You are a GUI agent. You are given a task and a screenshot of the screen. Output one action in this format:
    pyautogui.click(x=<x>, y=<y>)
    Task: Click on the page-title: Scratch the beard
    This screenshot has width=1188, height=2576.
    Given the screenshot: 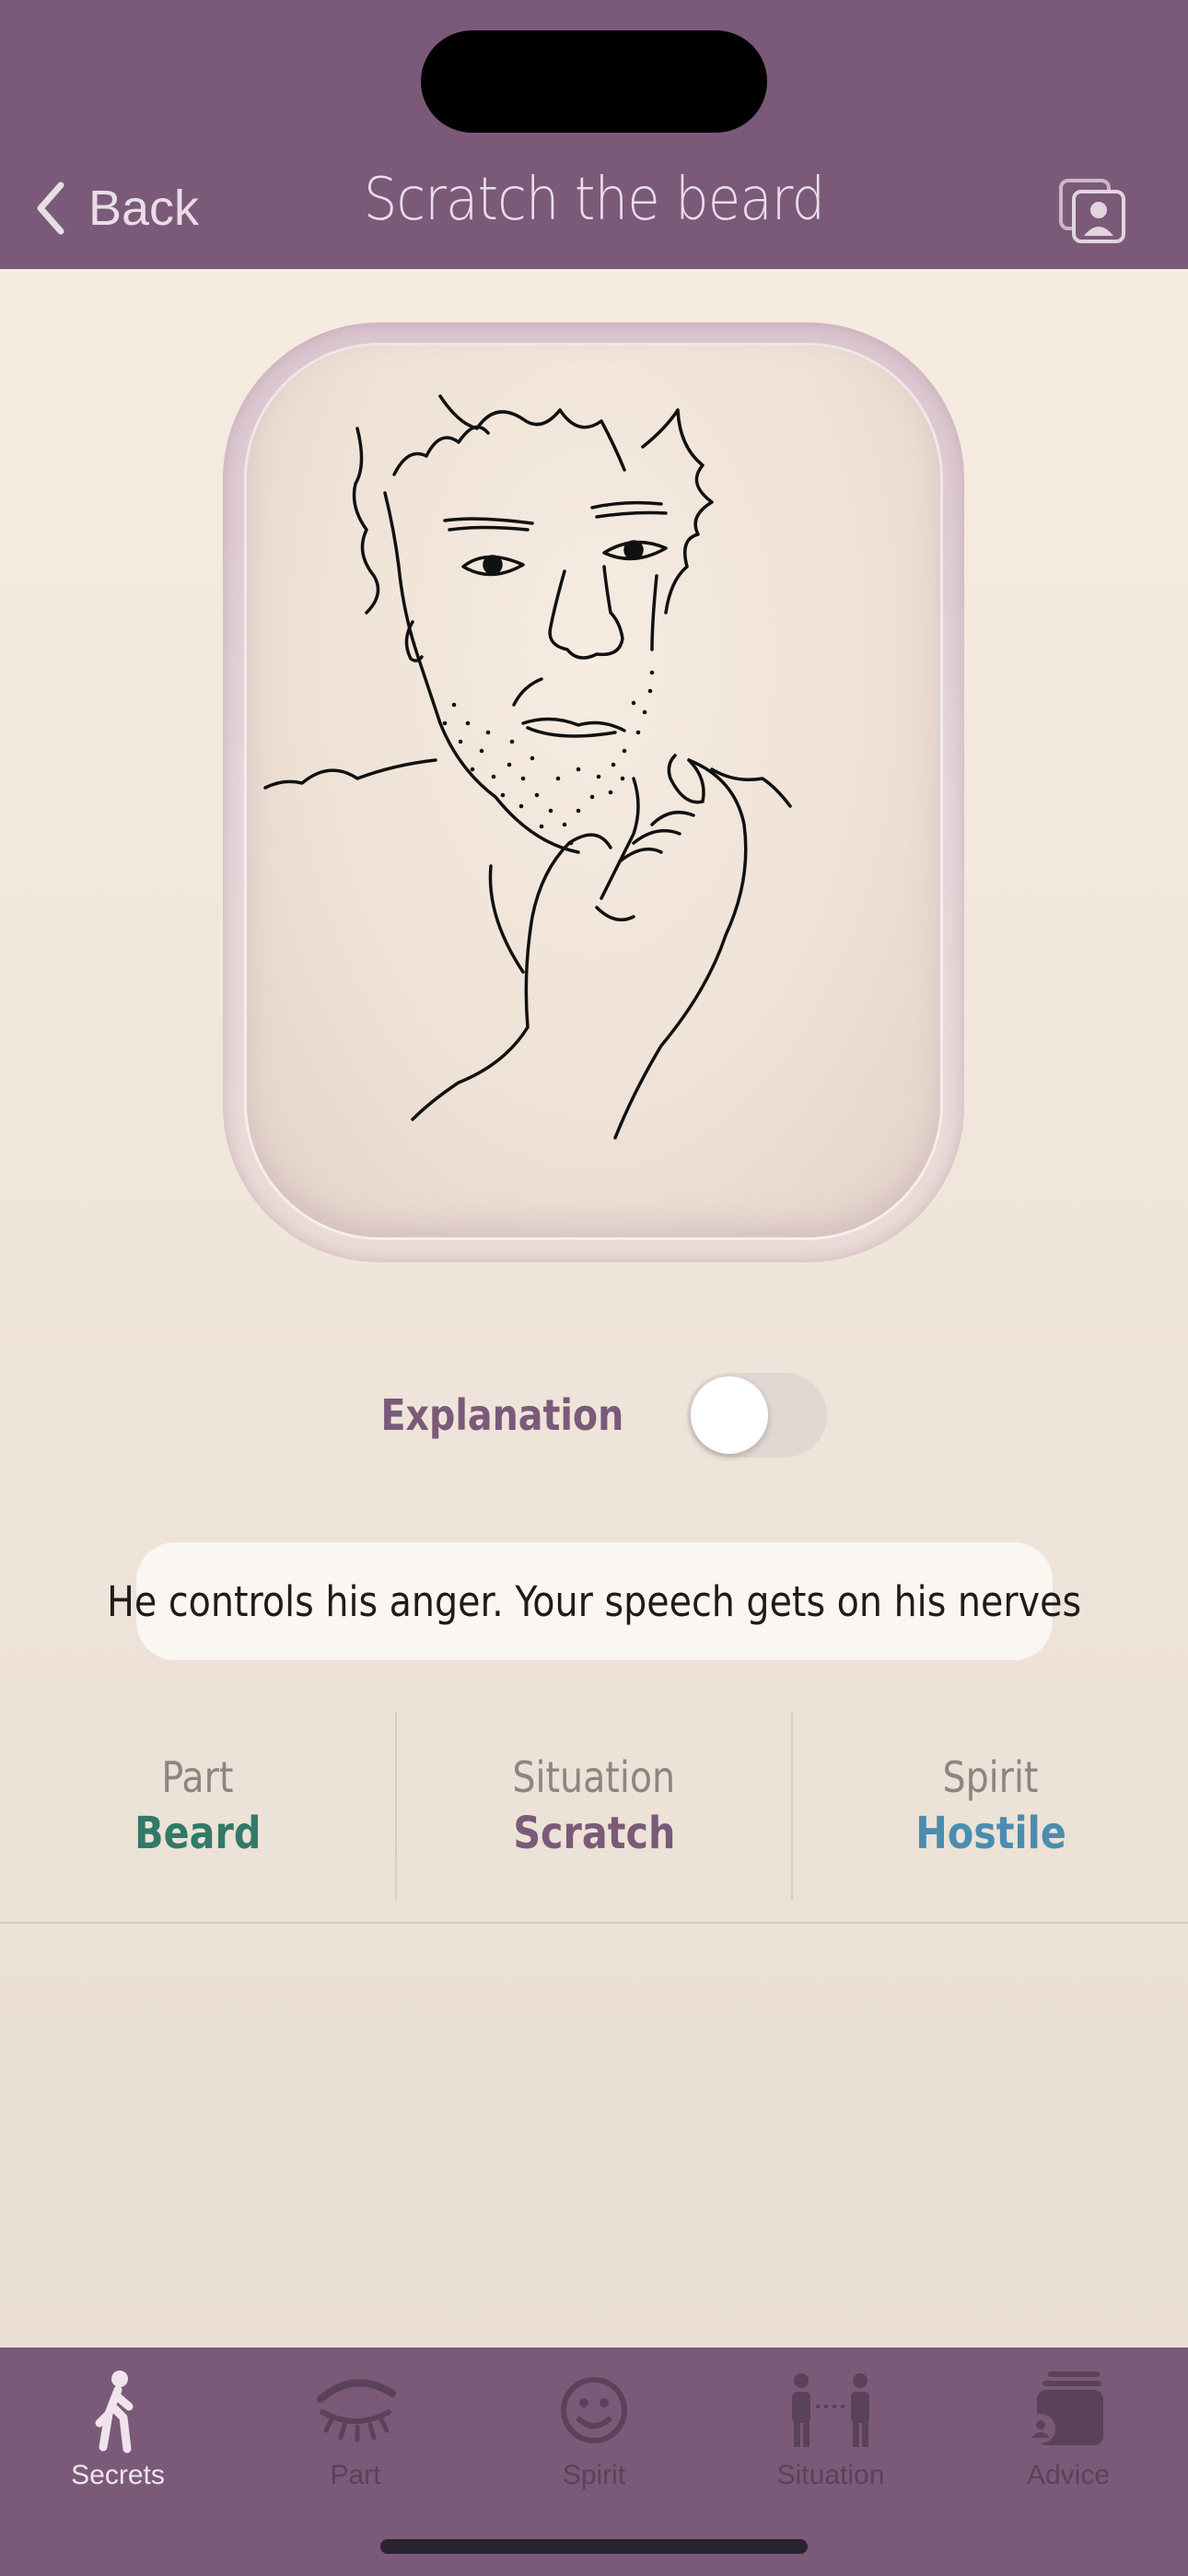 What is the action you would take?
    pyautogui.click(x=594, y=200)
    